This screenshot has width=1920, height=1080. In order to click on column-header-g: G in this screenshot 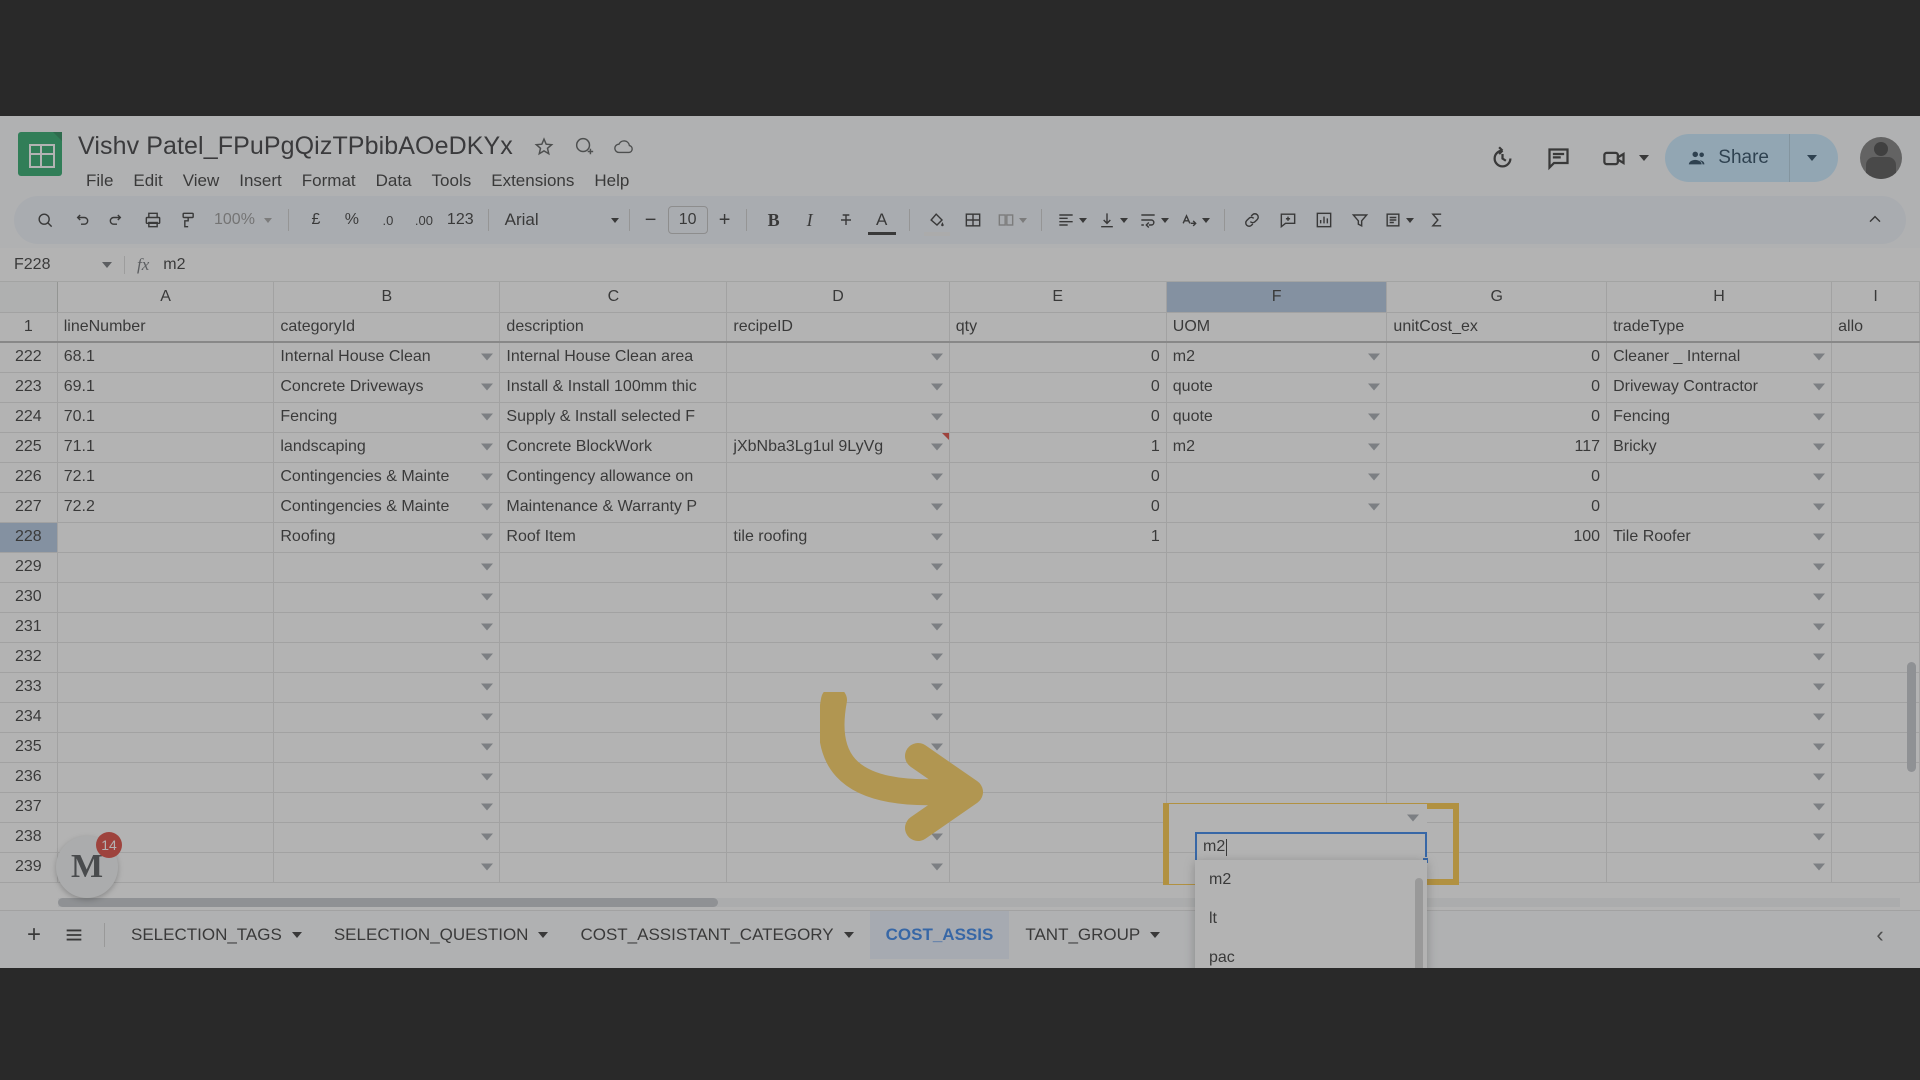, I will do `click(1497, 297)`.